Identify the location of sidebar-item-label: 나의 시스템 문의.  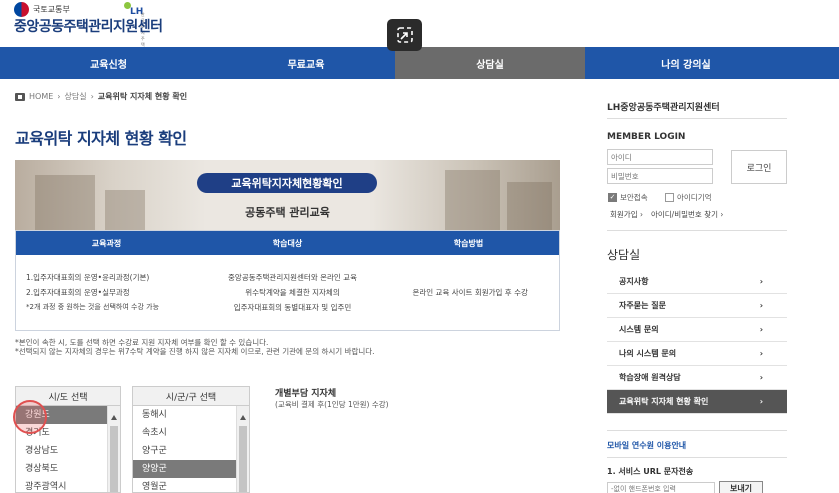
(648, 353).